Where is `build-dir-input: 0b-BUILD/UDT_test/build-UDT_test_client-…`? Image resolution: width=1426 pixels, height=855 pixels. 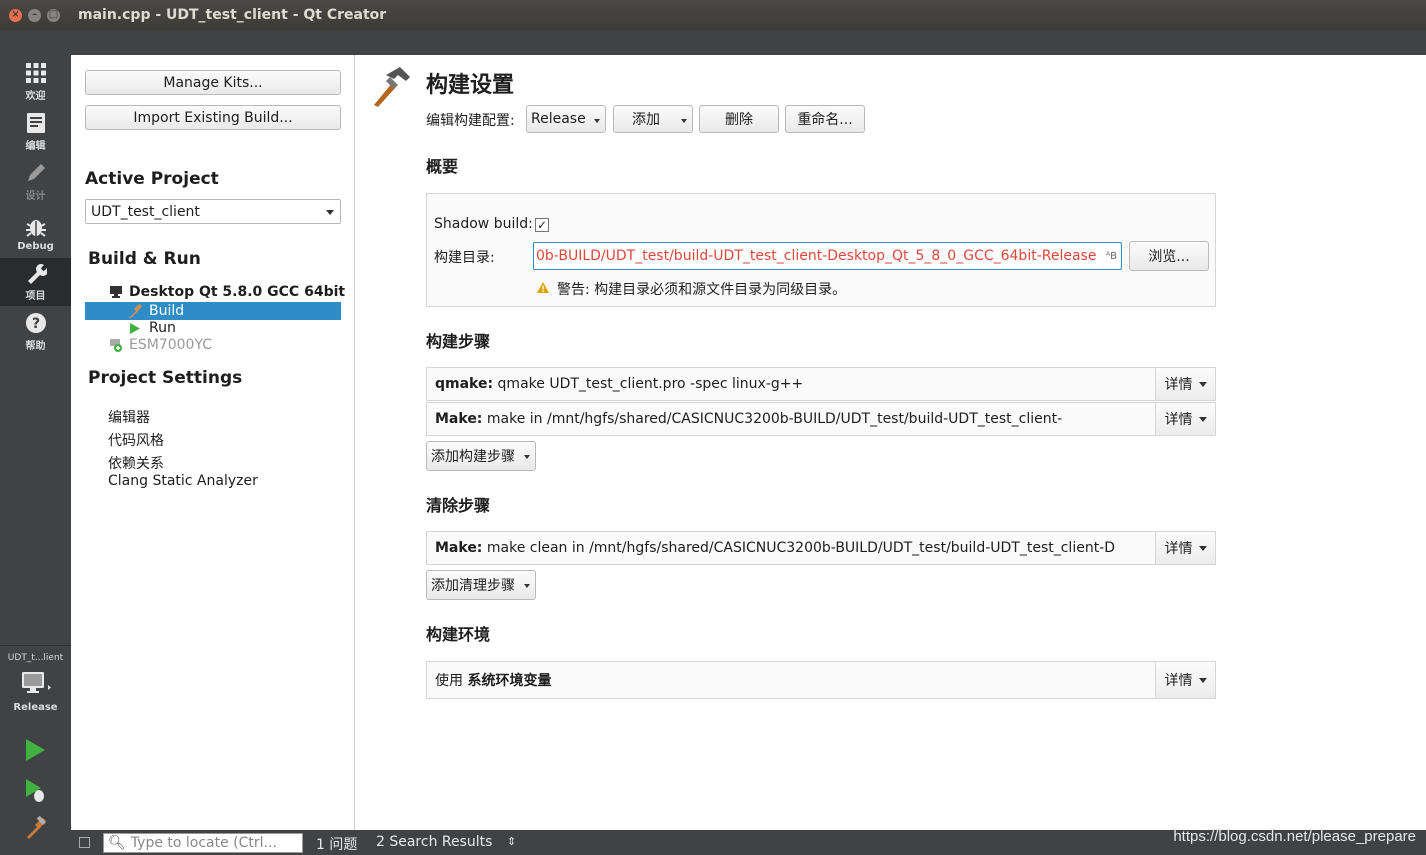 build-dir-input: 0b-BUILD/UDT_test/build-UDT_test_client-… is located at coordinates (827, 256).